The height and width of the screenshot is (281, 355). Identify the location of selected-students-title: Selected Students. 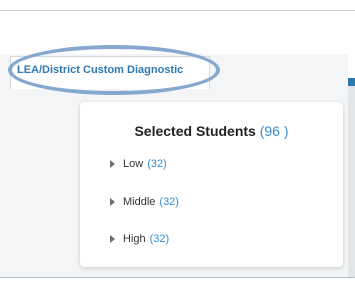
(195, 131).